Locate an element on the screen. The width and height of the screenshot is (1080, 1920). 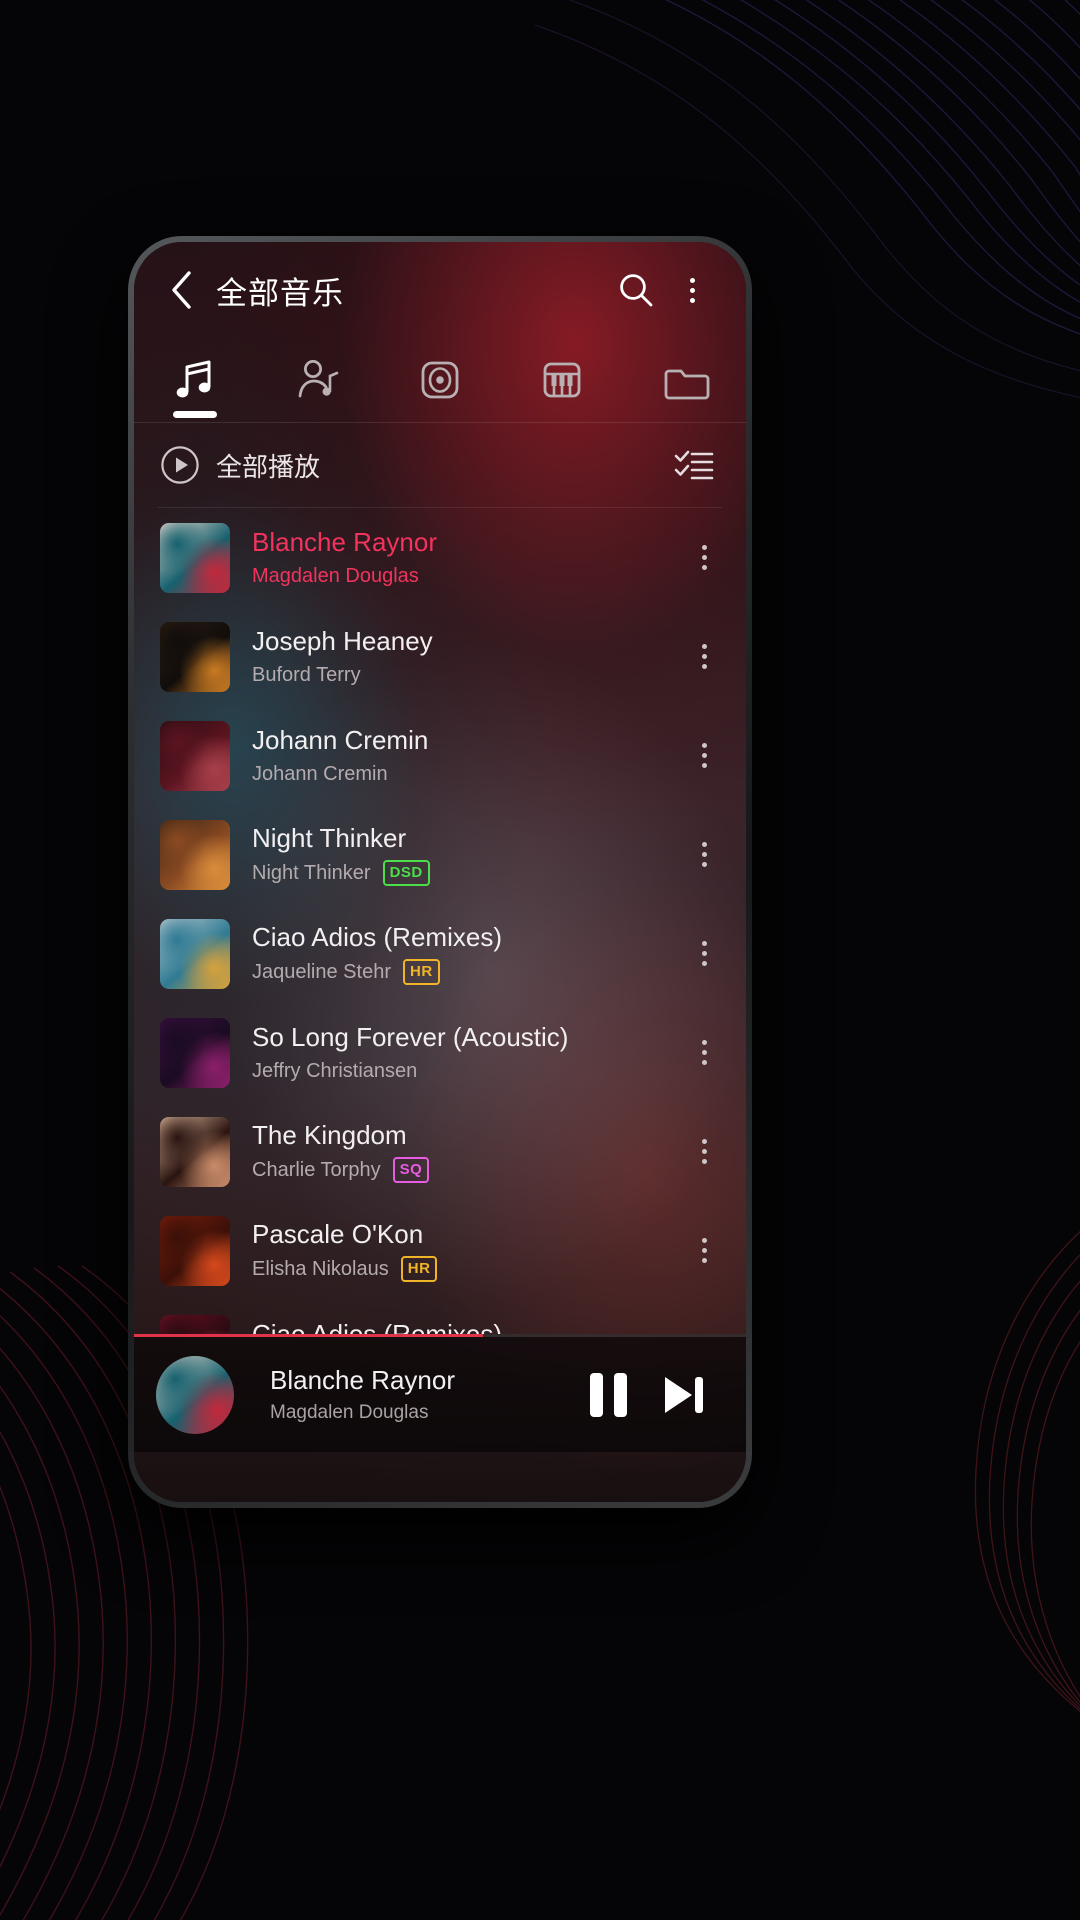
song-subtitle-row: Buford Terry is located at coordinates (464, 675).